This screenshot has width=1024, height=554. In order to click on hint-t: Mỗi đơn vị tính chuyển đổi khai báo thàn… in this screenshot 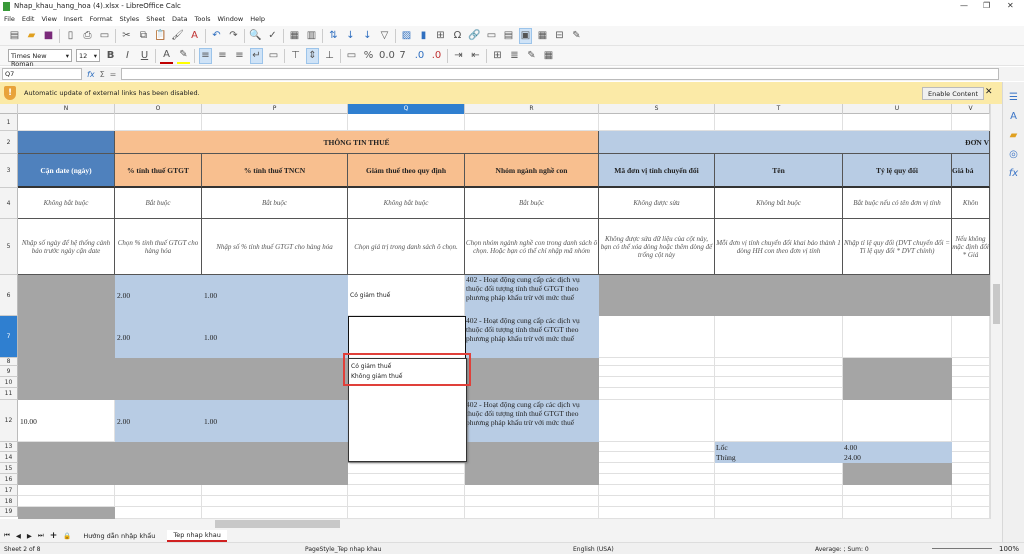, I will do `click(779, 247)`.